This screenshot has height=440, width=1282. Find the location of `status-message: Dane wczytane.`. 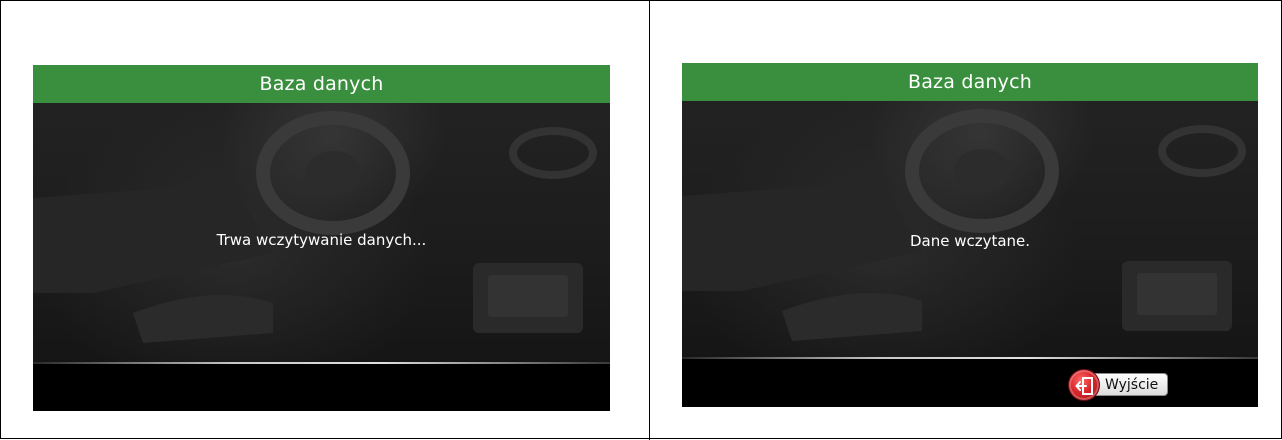

status-message: Dane wczytane. is located at coordinates (970, 241).